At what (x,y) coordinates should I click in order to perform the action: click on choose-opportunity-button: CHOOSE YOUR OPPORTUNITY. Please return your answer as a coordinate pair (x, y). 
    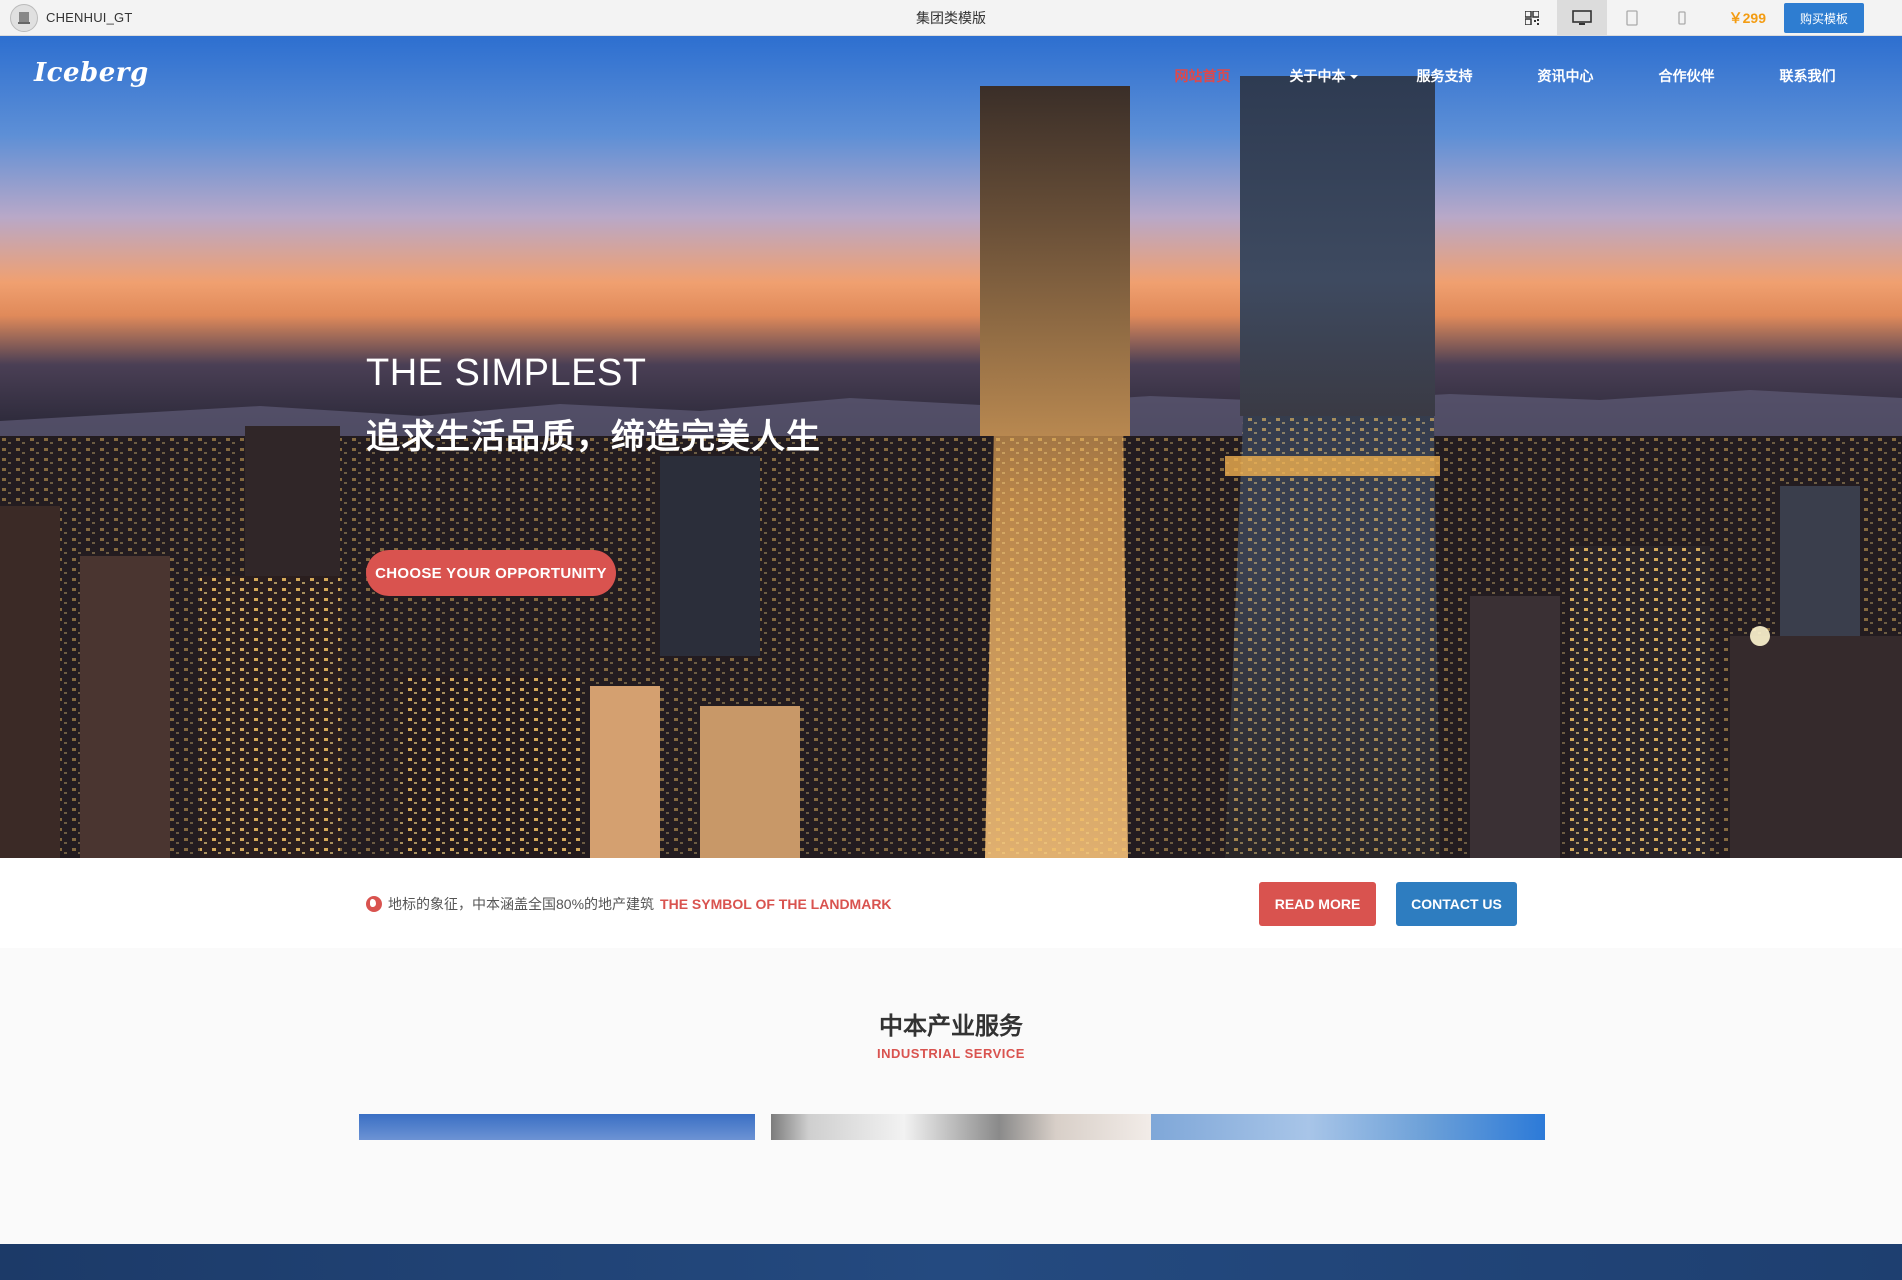
    Looking at the image, I should click on (491, 573).